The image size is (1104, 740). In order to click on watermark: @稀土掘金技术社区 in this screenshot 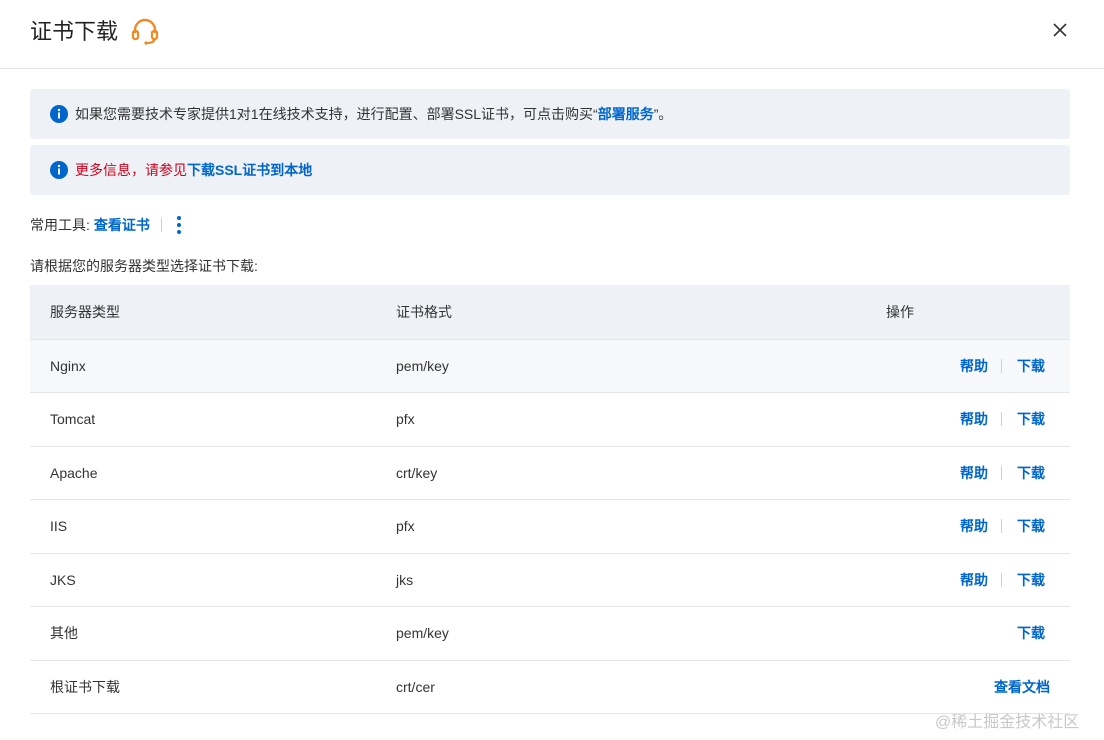, I will do `click(1007, 722)`.